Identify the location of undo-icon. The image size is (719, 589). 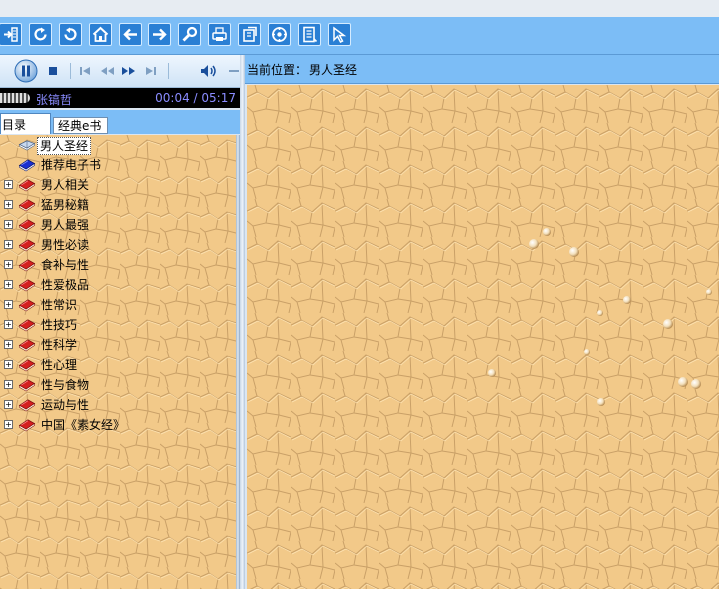
(70, 34).